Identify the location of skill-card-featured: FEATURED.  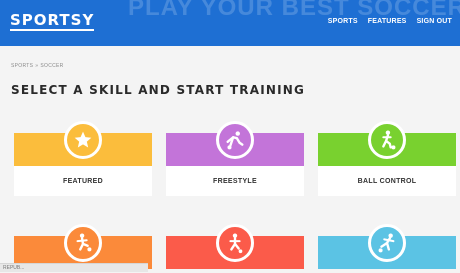
(83, 158).